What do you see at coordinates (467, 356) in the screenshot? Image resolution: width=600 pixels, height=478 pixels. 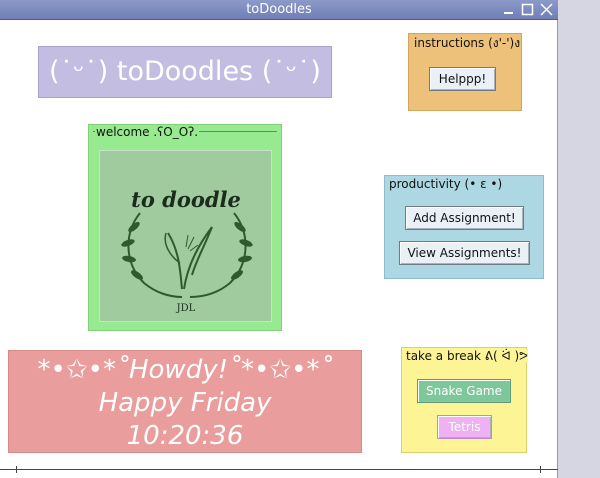 I see `break-legend: take a break ᕕ( ᐛ )ᕗ` at bounding box center [467, 356].